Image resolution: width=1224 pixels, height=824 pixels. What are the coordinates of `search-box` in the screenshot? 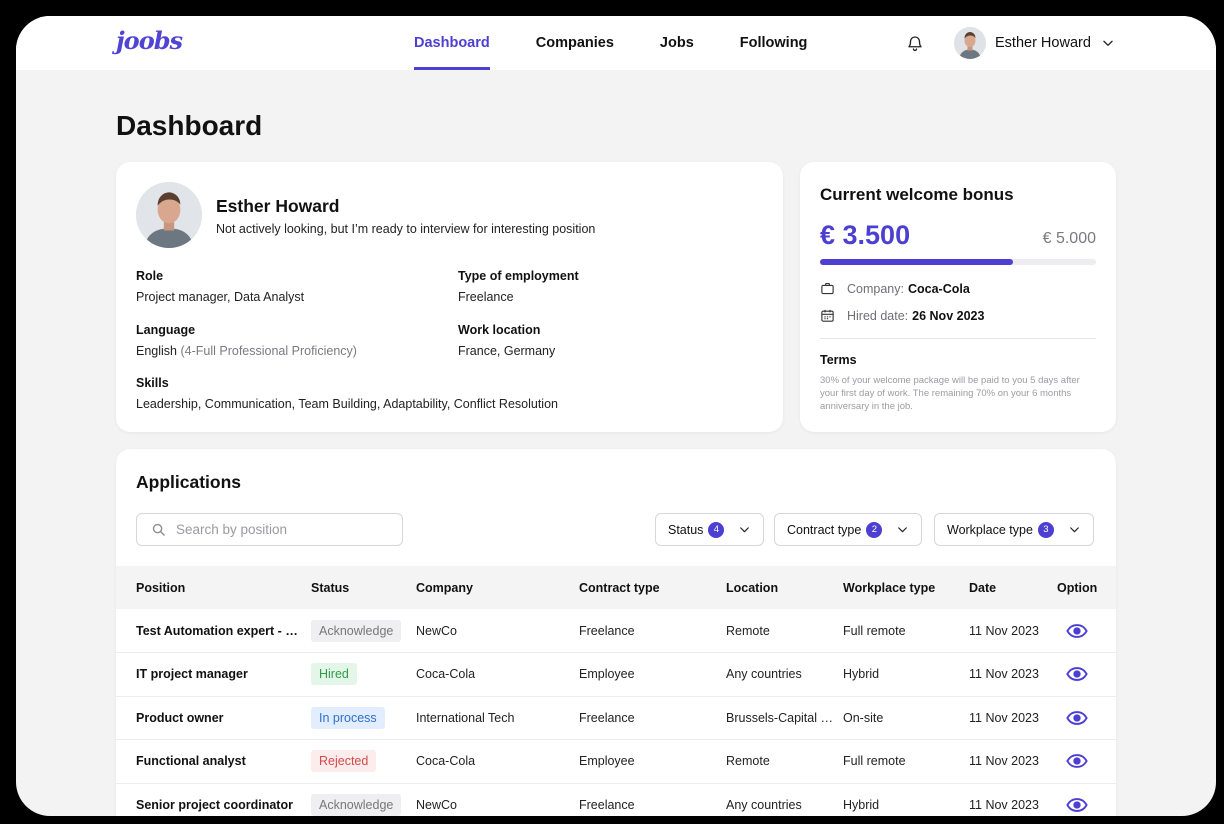 It's located at (269, 529).